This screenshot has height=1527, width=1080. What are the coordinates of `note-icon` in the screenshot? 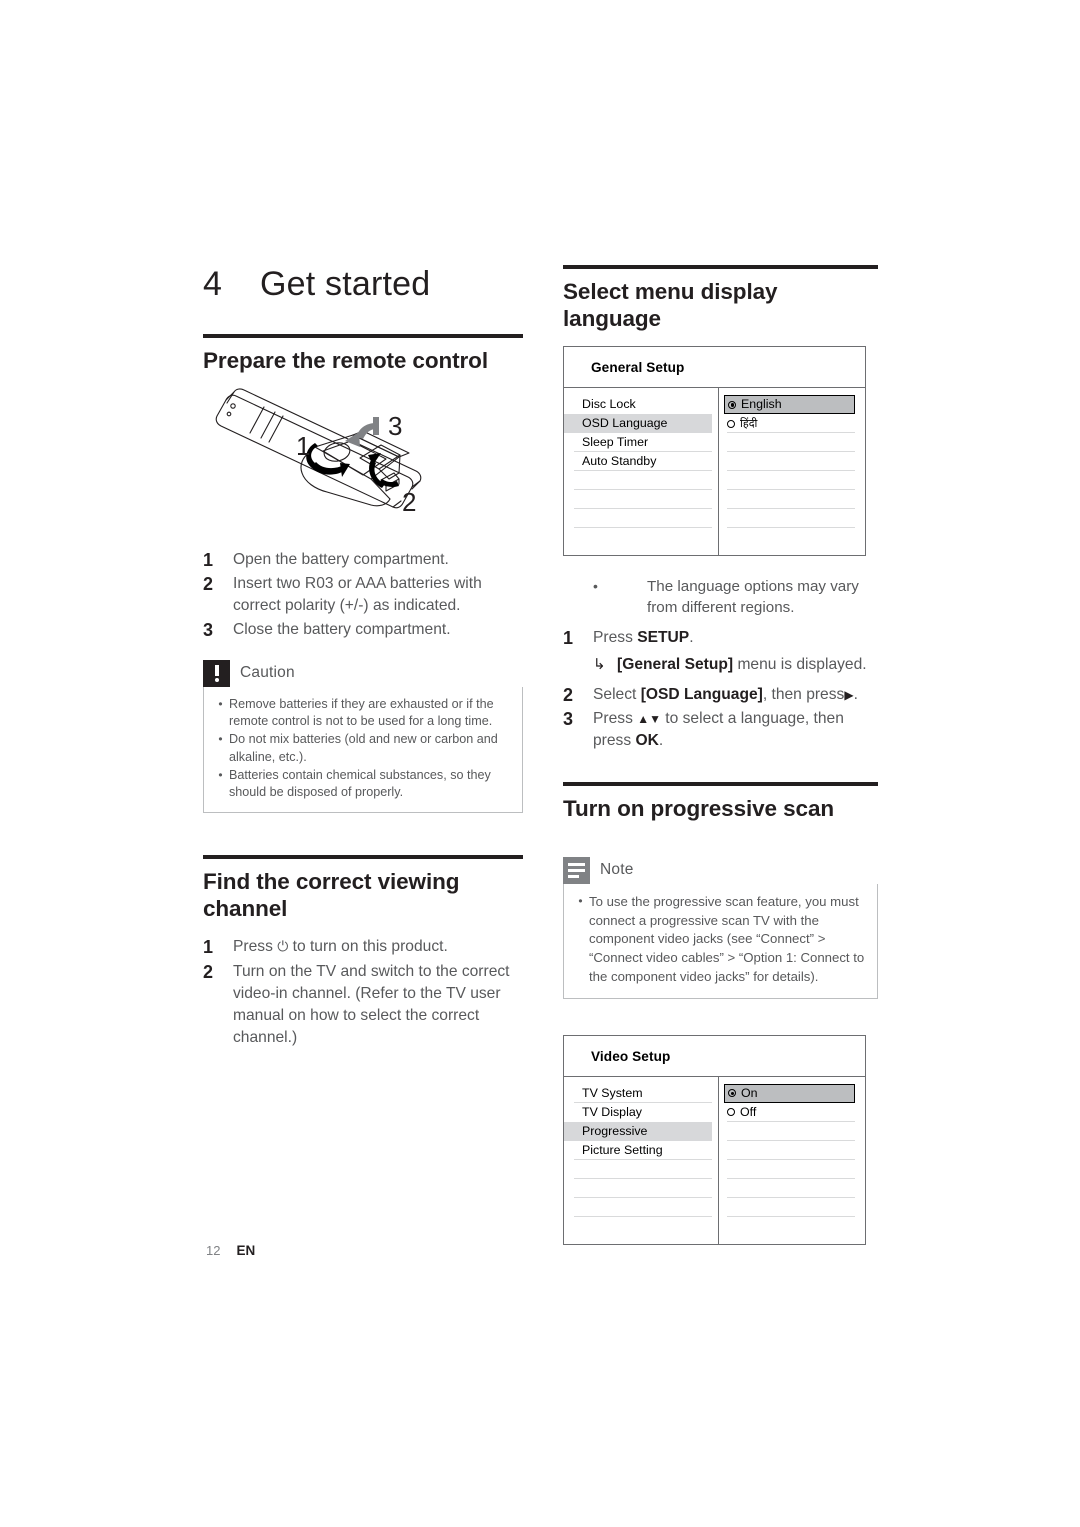 It's located at (576, 870).